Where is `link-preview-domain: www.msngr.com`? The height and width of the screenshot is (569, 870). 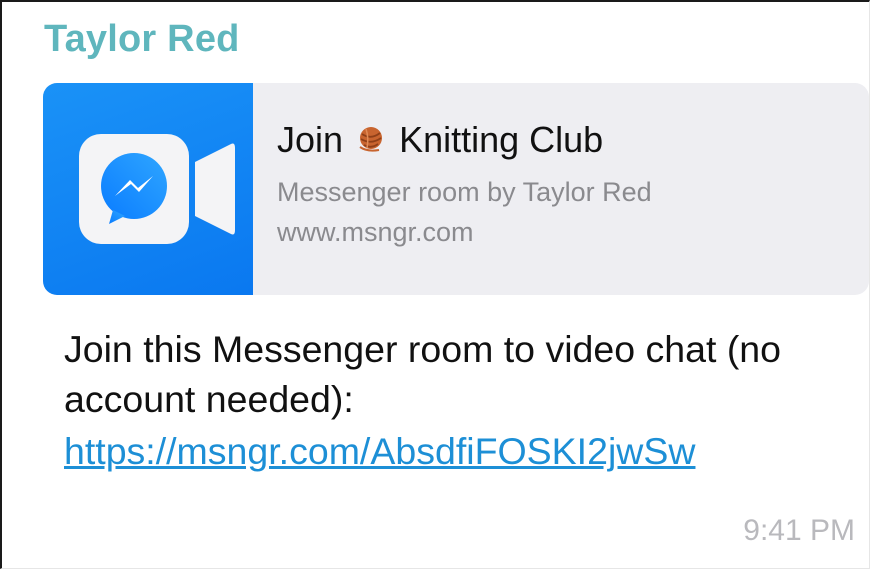 link-preview-domain: www.msngr.com is located at coordinates (375, 232).